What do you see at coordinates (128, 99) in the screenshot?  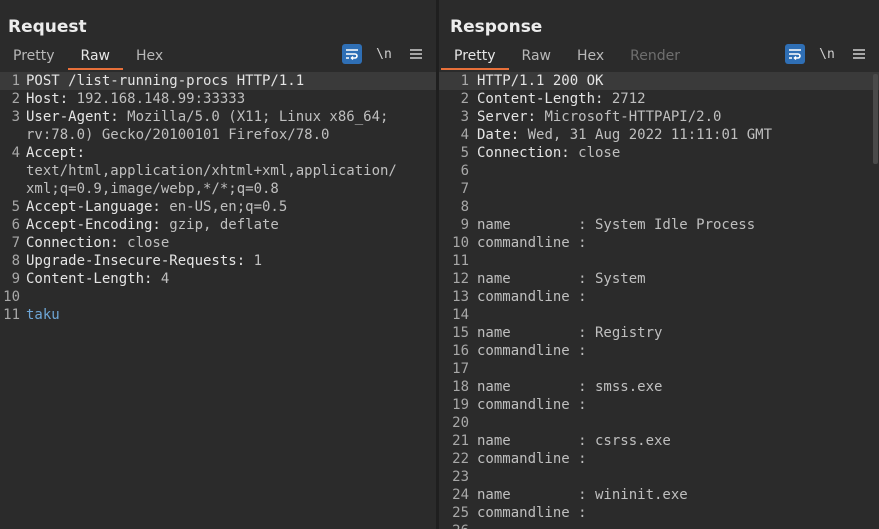 I see `request-line: 2 Host: 192.168.148.99:33333` at bounding box center [128, 99].